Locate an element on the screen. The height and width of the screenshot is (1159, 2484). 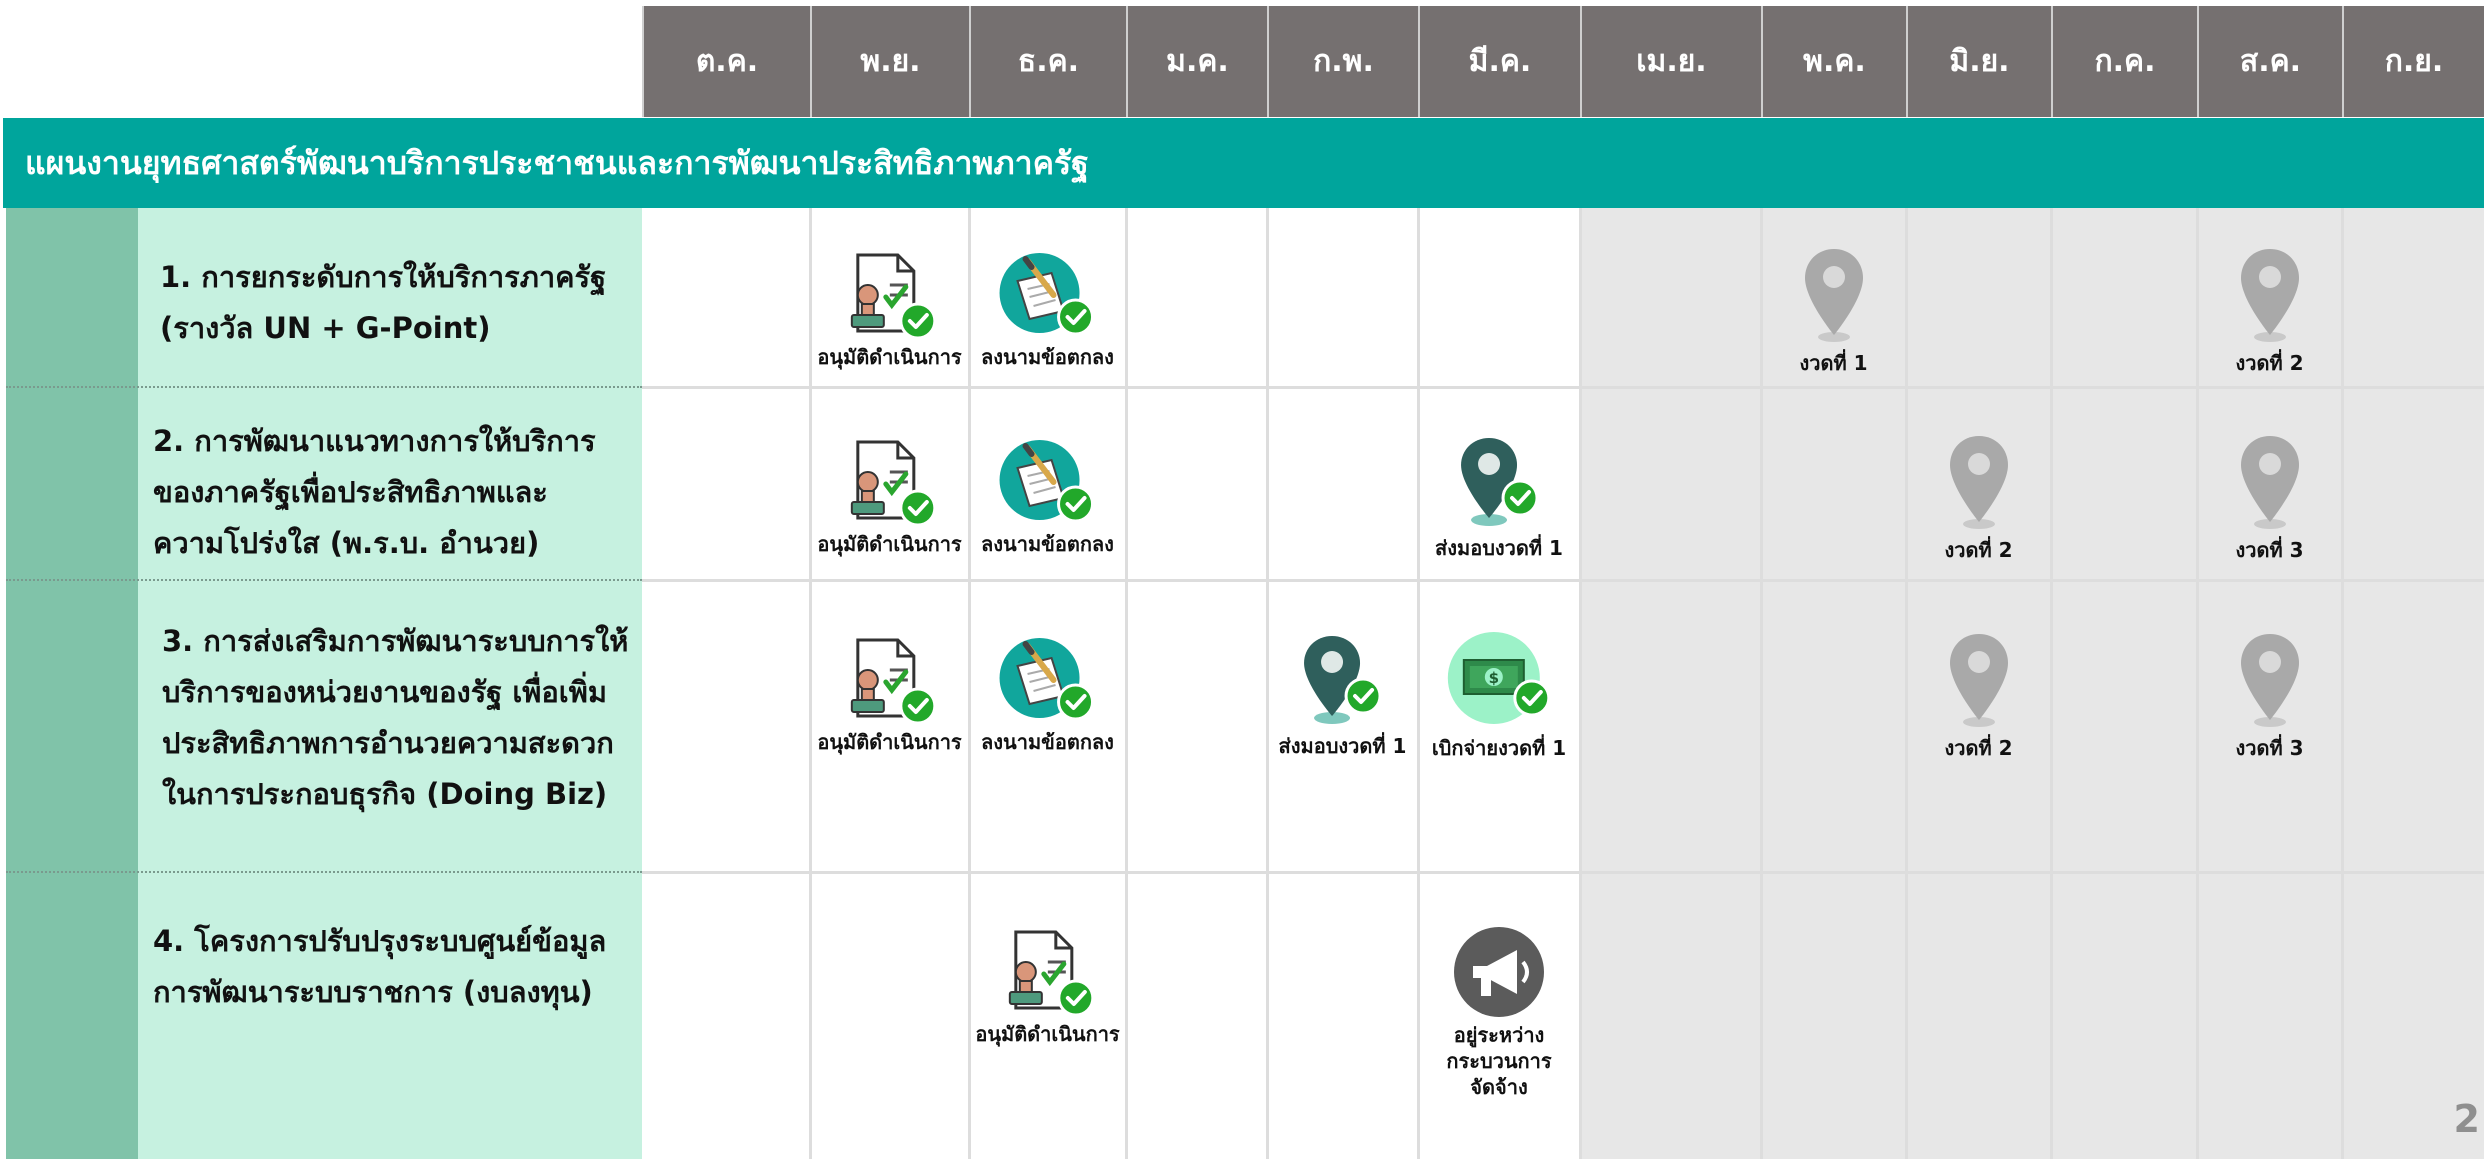
money-disbursed-icon: $ is located at coordinates (1499, 680).